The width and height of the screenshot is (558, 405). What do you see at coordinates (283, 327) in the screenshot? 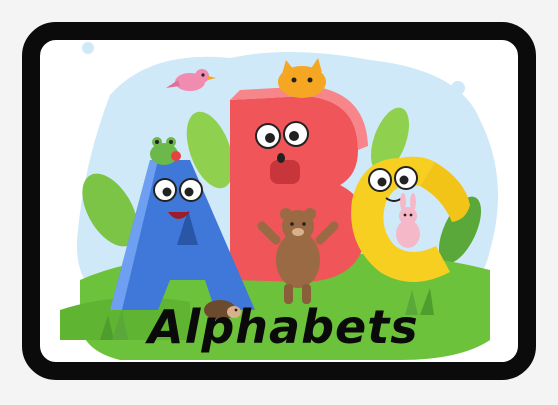
I see `card-title: Alphabets` at bounding box center [283, 327].